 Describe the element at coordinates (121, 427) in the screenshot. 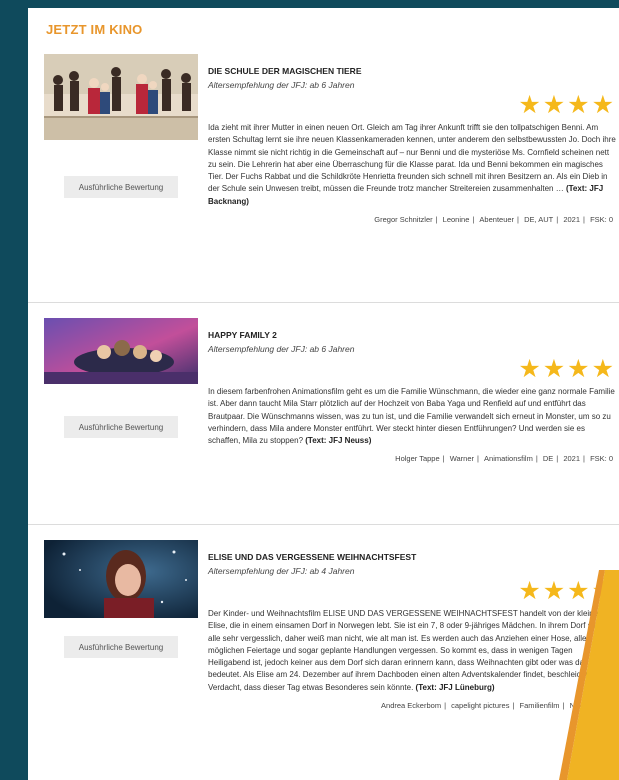

I see `detailed-review-button-2: Ausführliche Bewertung` at that location.